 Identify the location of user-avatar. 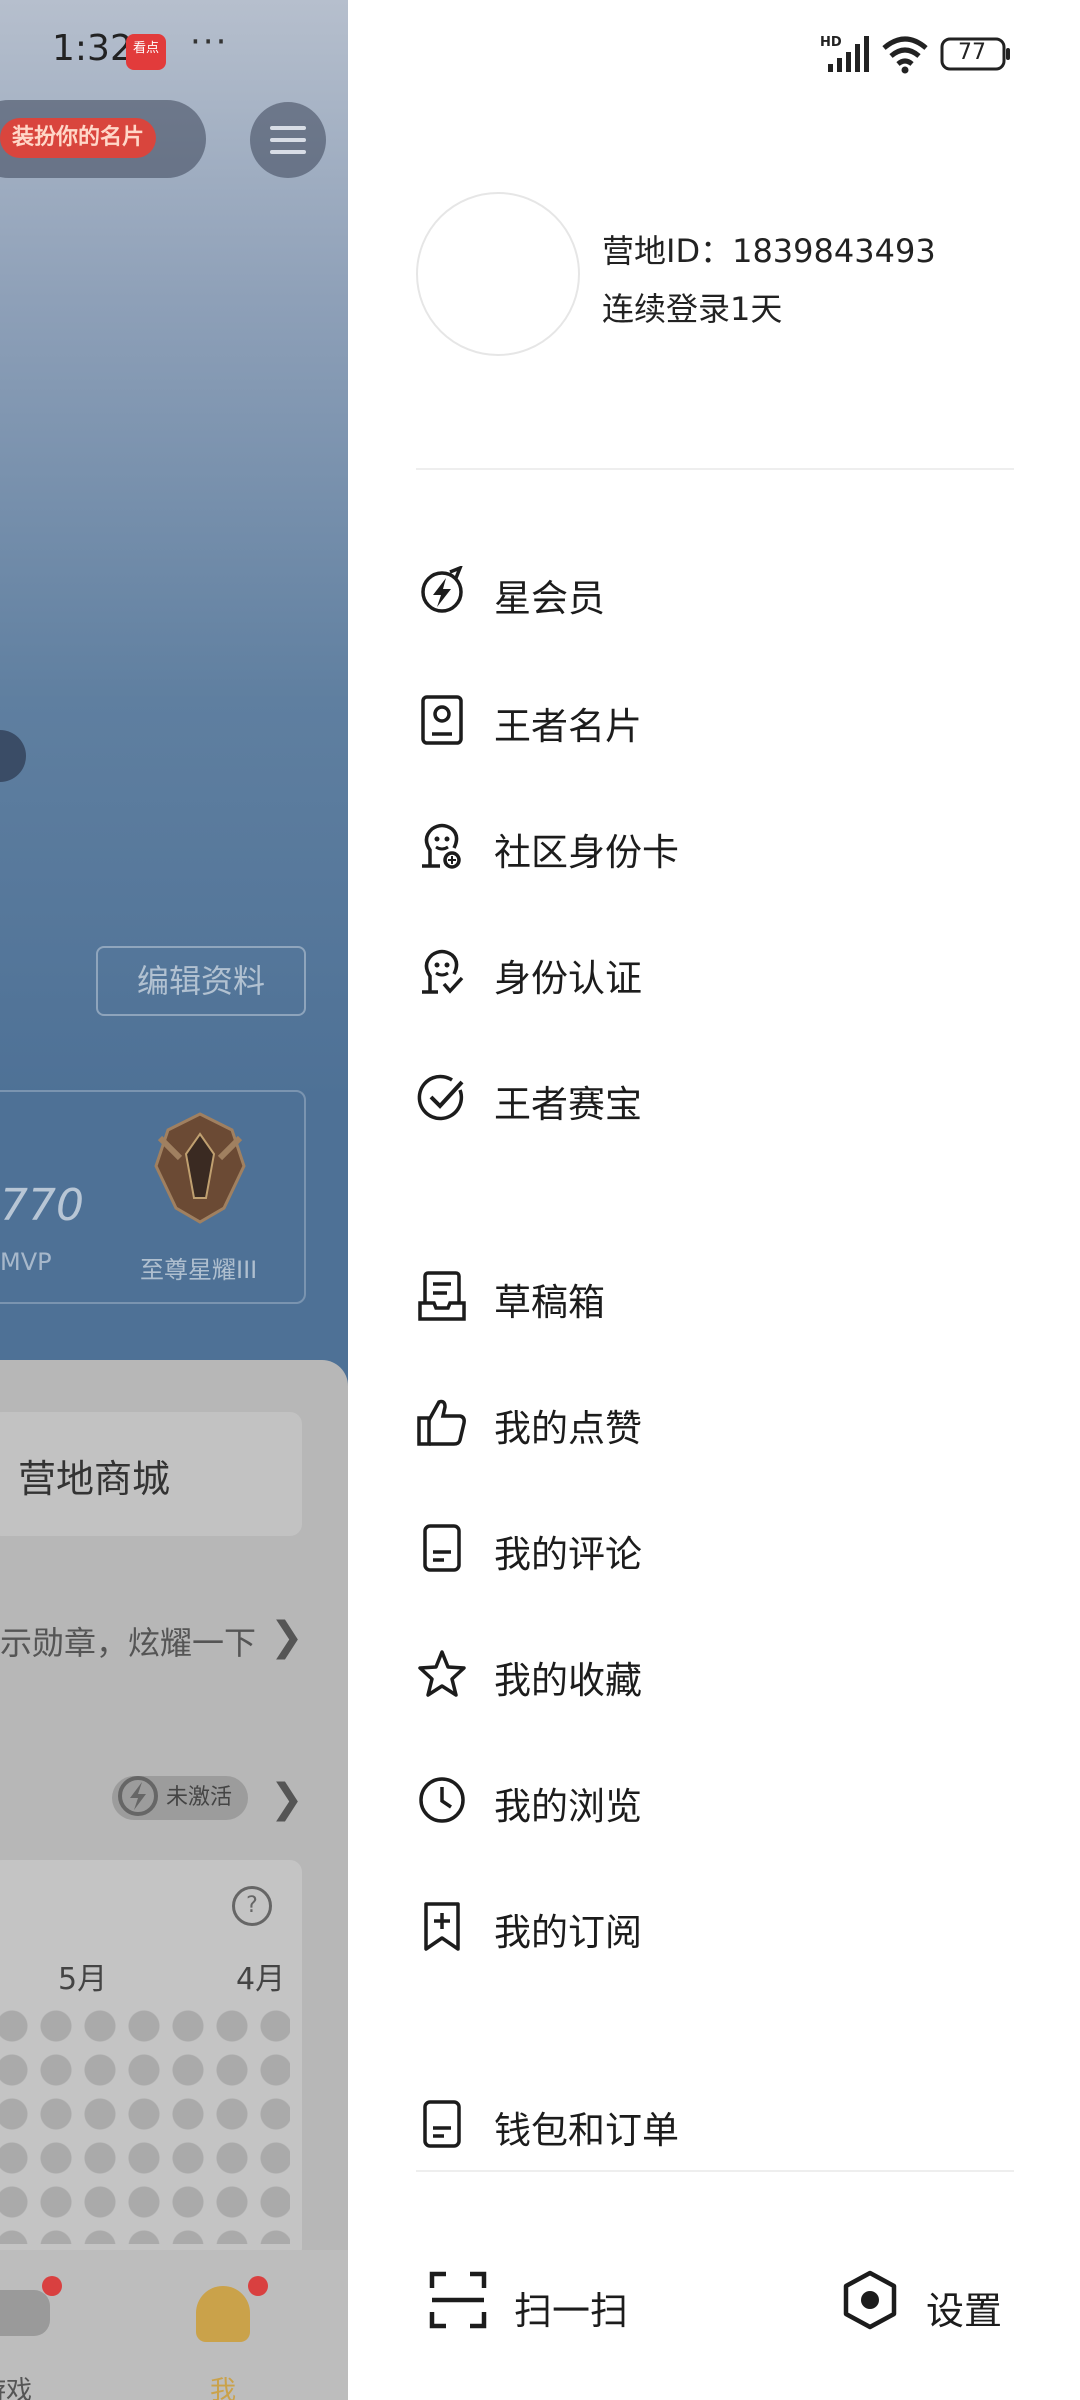
(498, 274).